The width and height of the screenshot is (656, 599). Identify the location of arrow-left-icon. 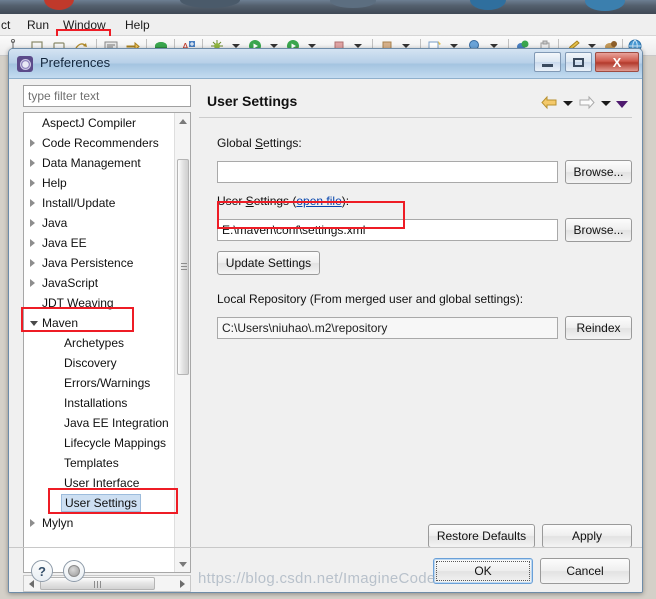
(31, 583).